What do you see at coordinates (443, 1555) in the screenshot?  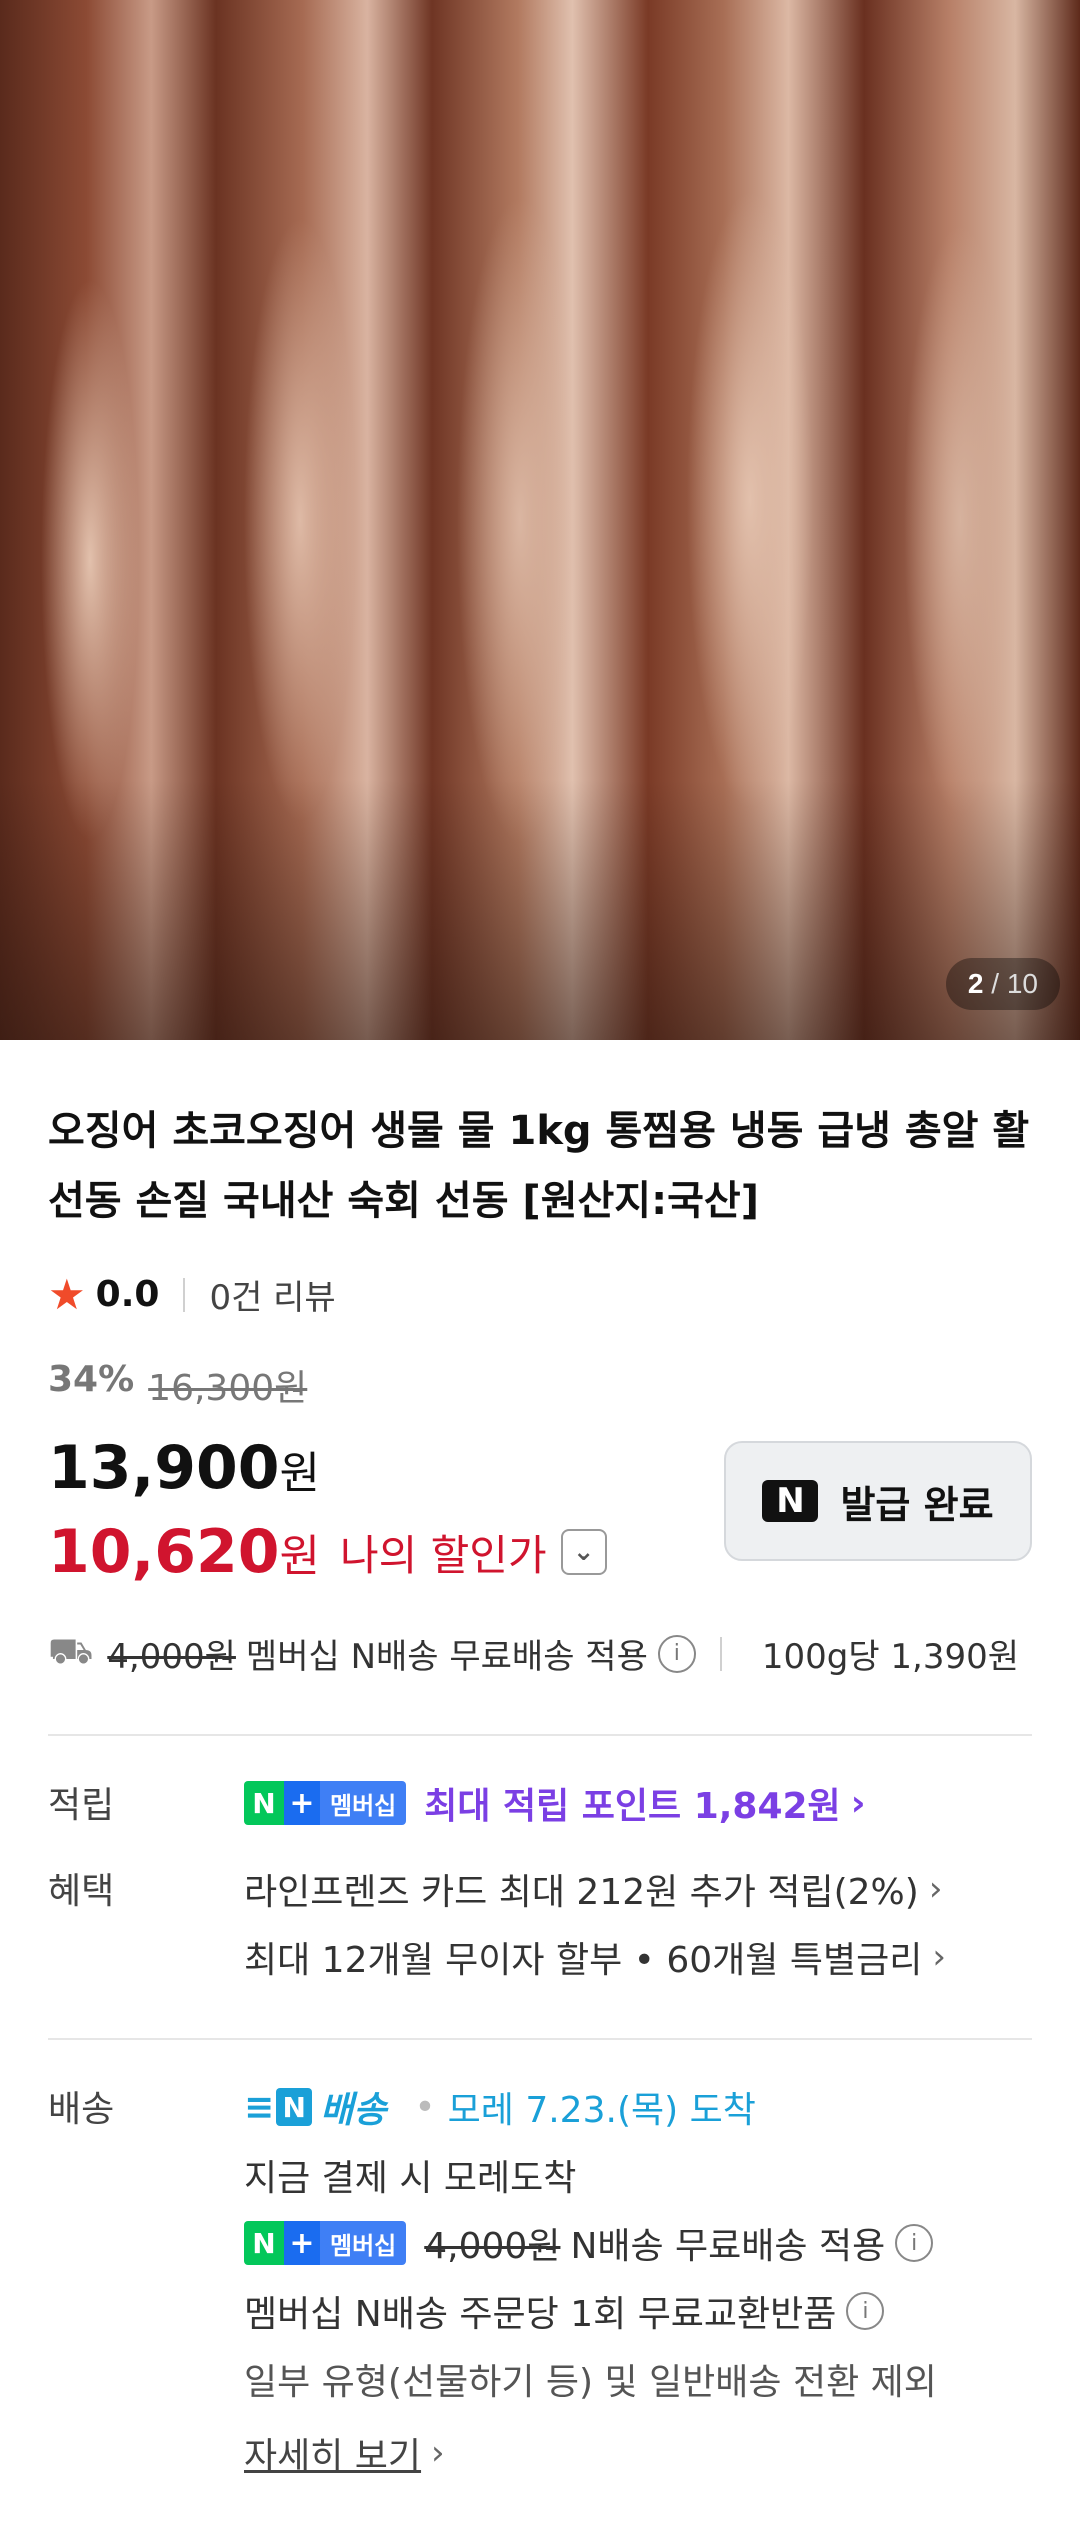 I see `my-price-label: 나의 할인가` at bounding box center [443, 1555].